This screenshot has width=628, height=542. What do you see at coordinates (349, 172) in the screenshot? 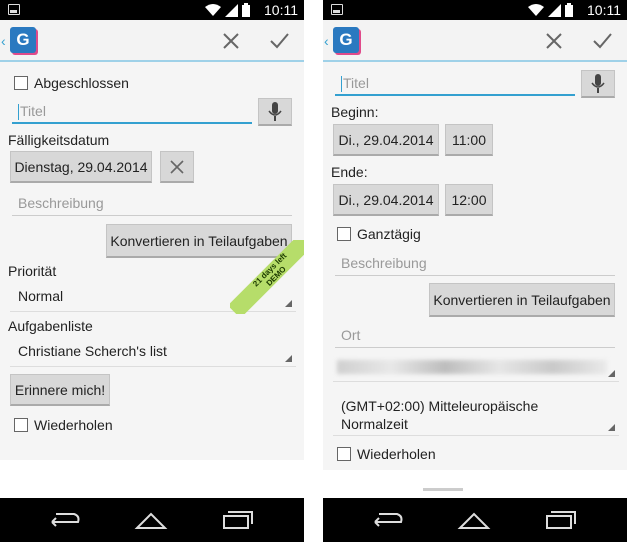
I see `end-label: Ende:` at bounding box center [349, 172].